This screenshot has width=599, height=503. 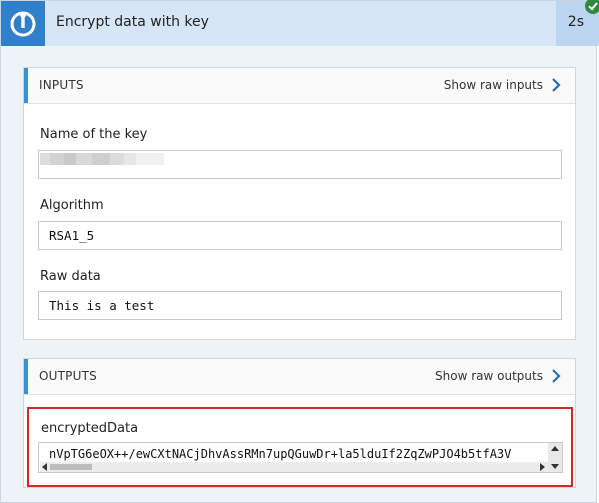 What do you see at coordinates (102, 159) in the screenshot?
I see `redacted-key-name` at bounding box center [102, 159].